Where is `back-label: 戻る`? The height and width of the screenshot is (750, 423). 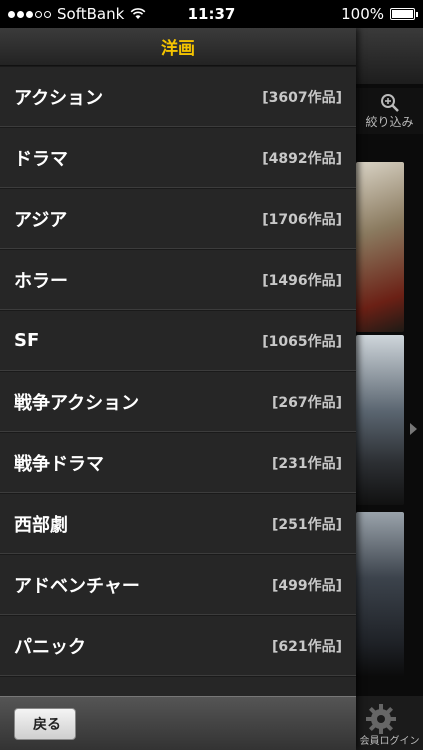 back-label: 戻る is located at coordinates (47, 724).